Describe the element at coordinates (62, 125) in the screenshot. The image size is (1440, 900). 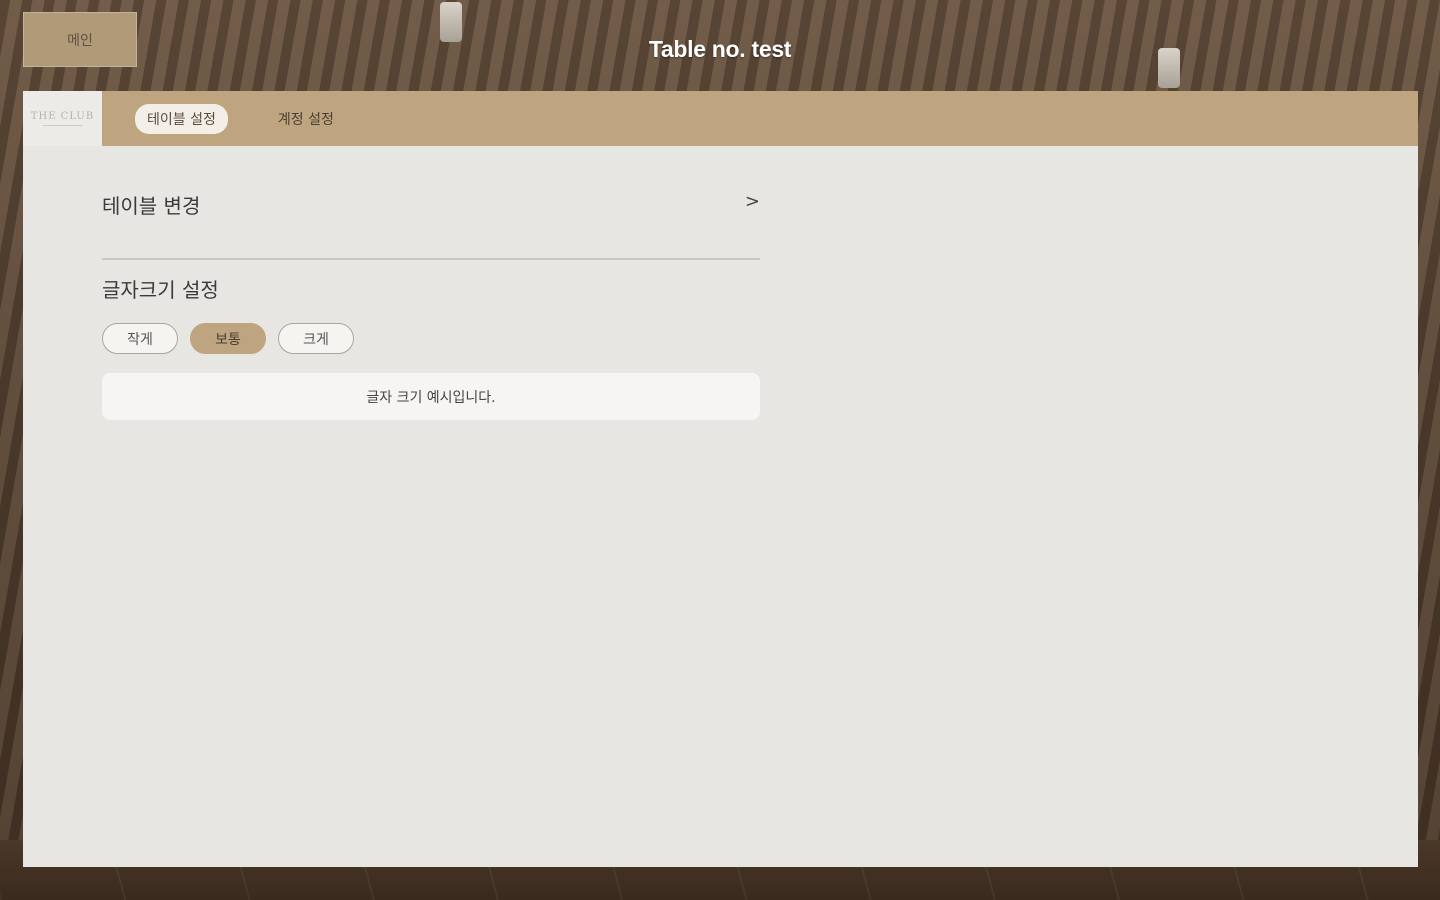
I see `logo-underline` at that location.